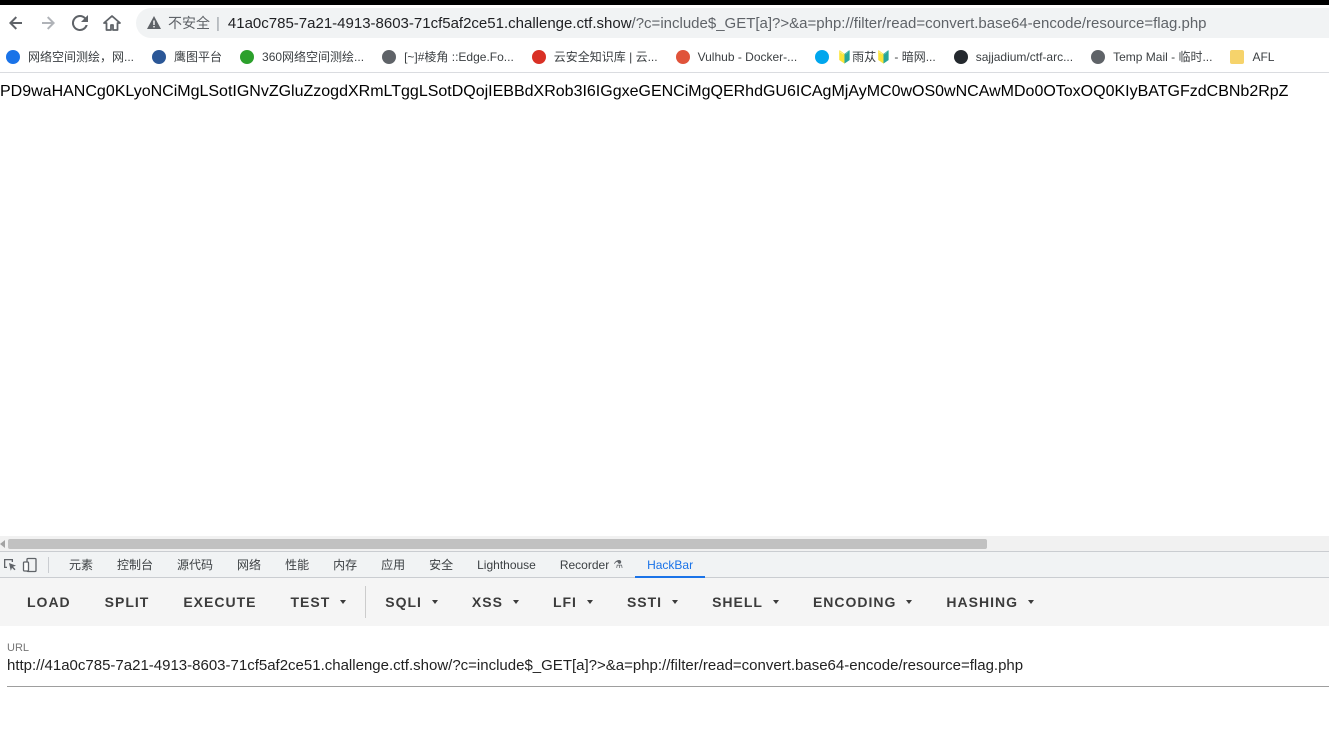 This screenshot has width=1329, height=739. I want to click on bookmark-item: AFL, so click(1252, 56).